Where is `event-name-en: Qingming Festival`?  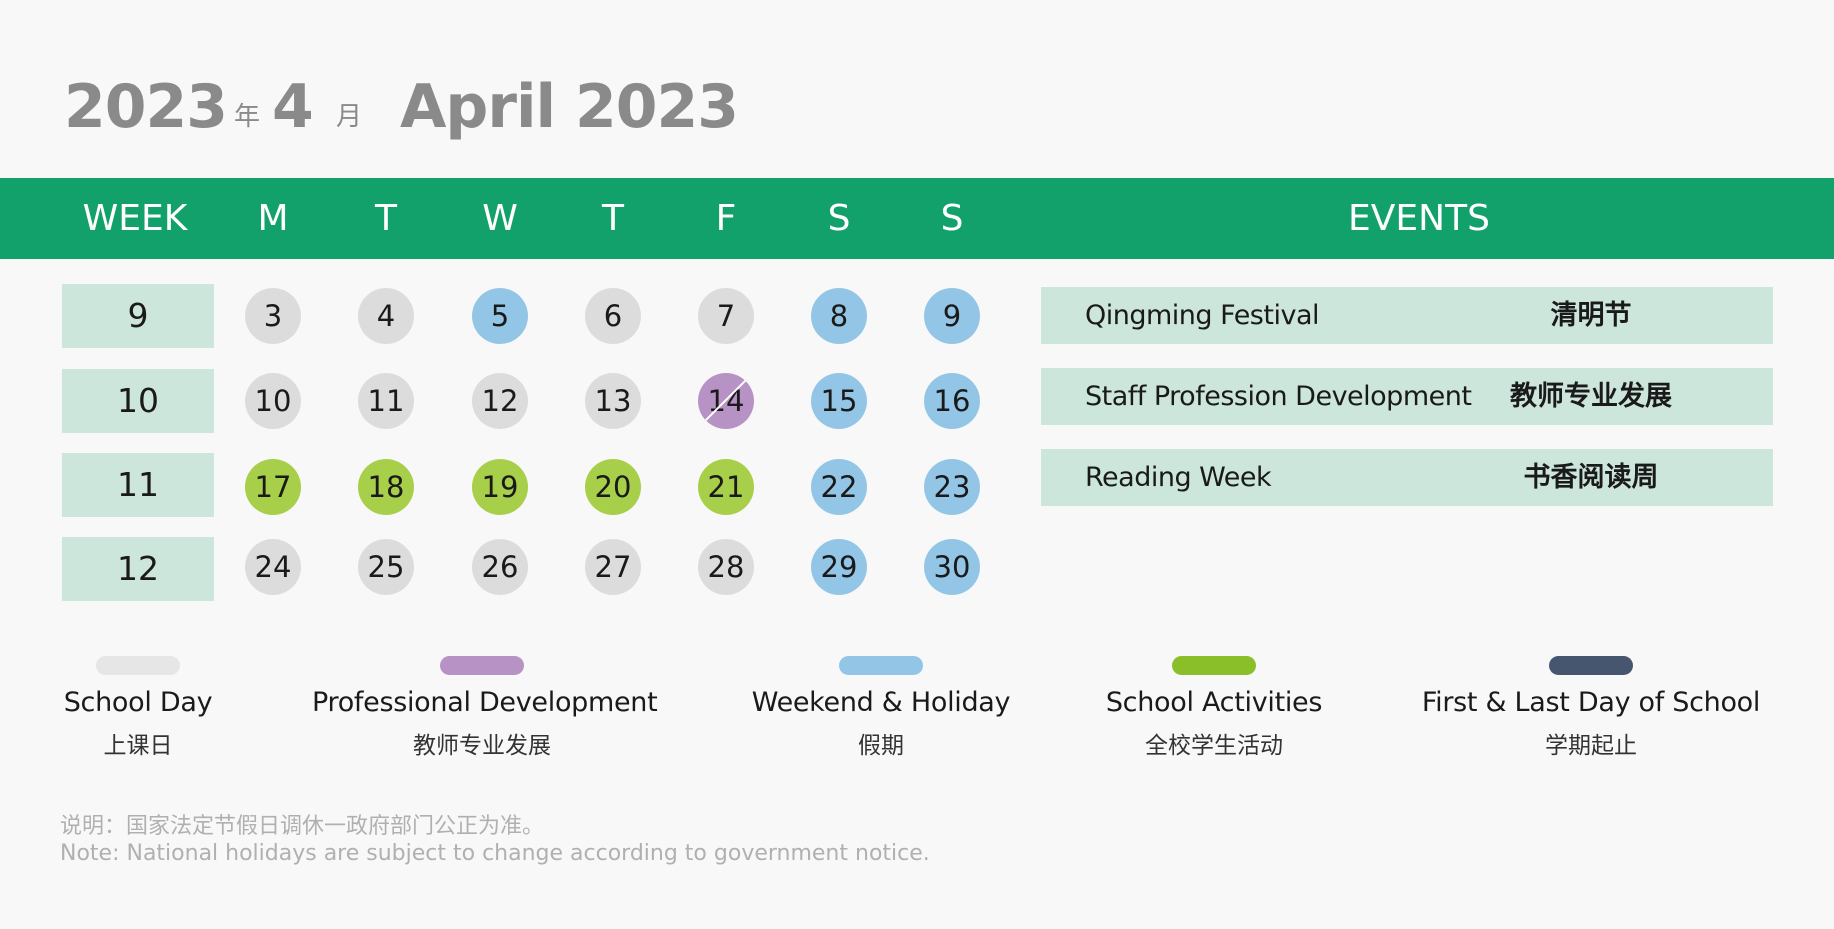
event-name-en: Qingming Festival is located at coordinates (1202, 315).